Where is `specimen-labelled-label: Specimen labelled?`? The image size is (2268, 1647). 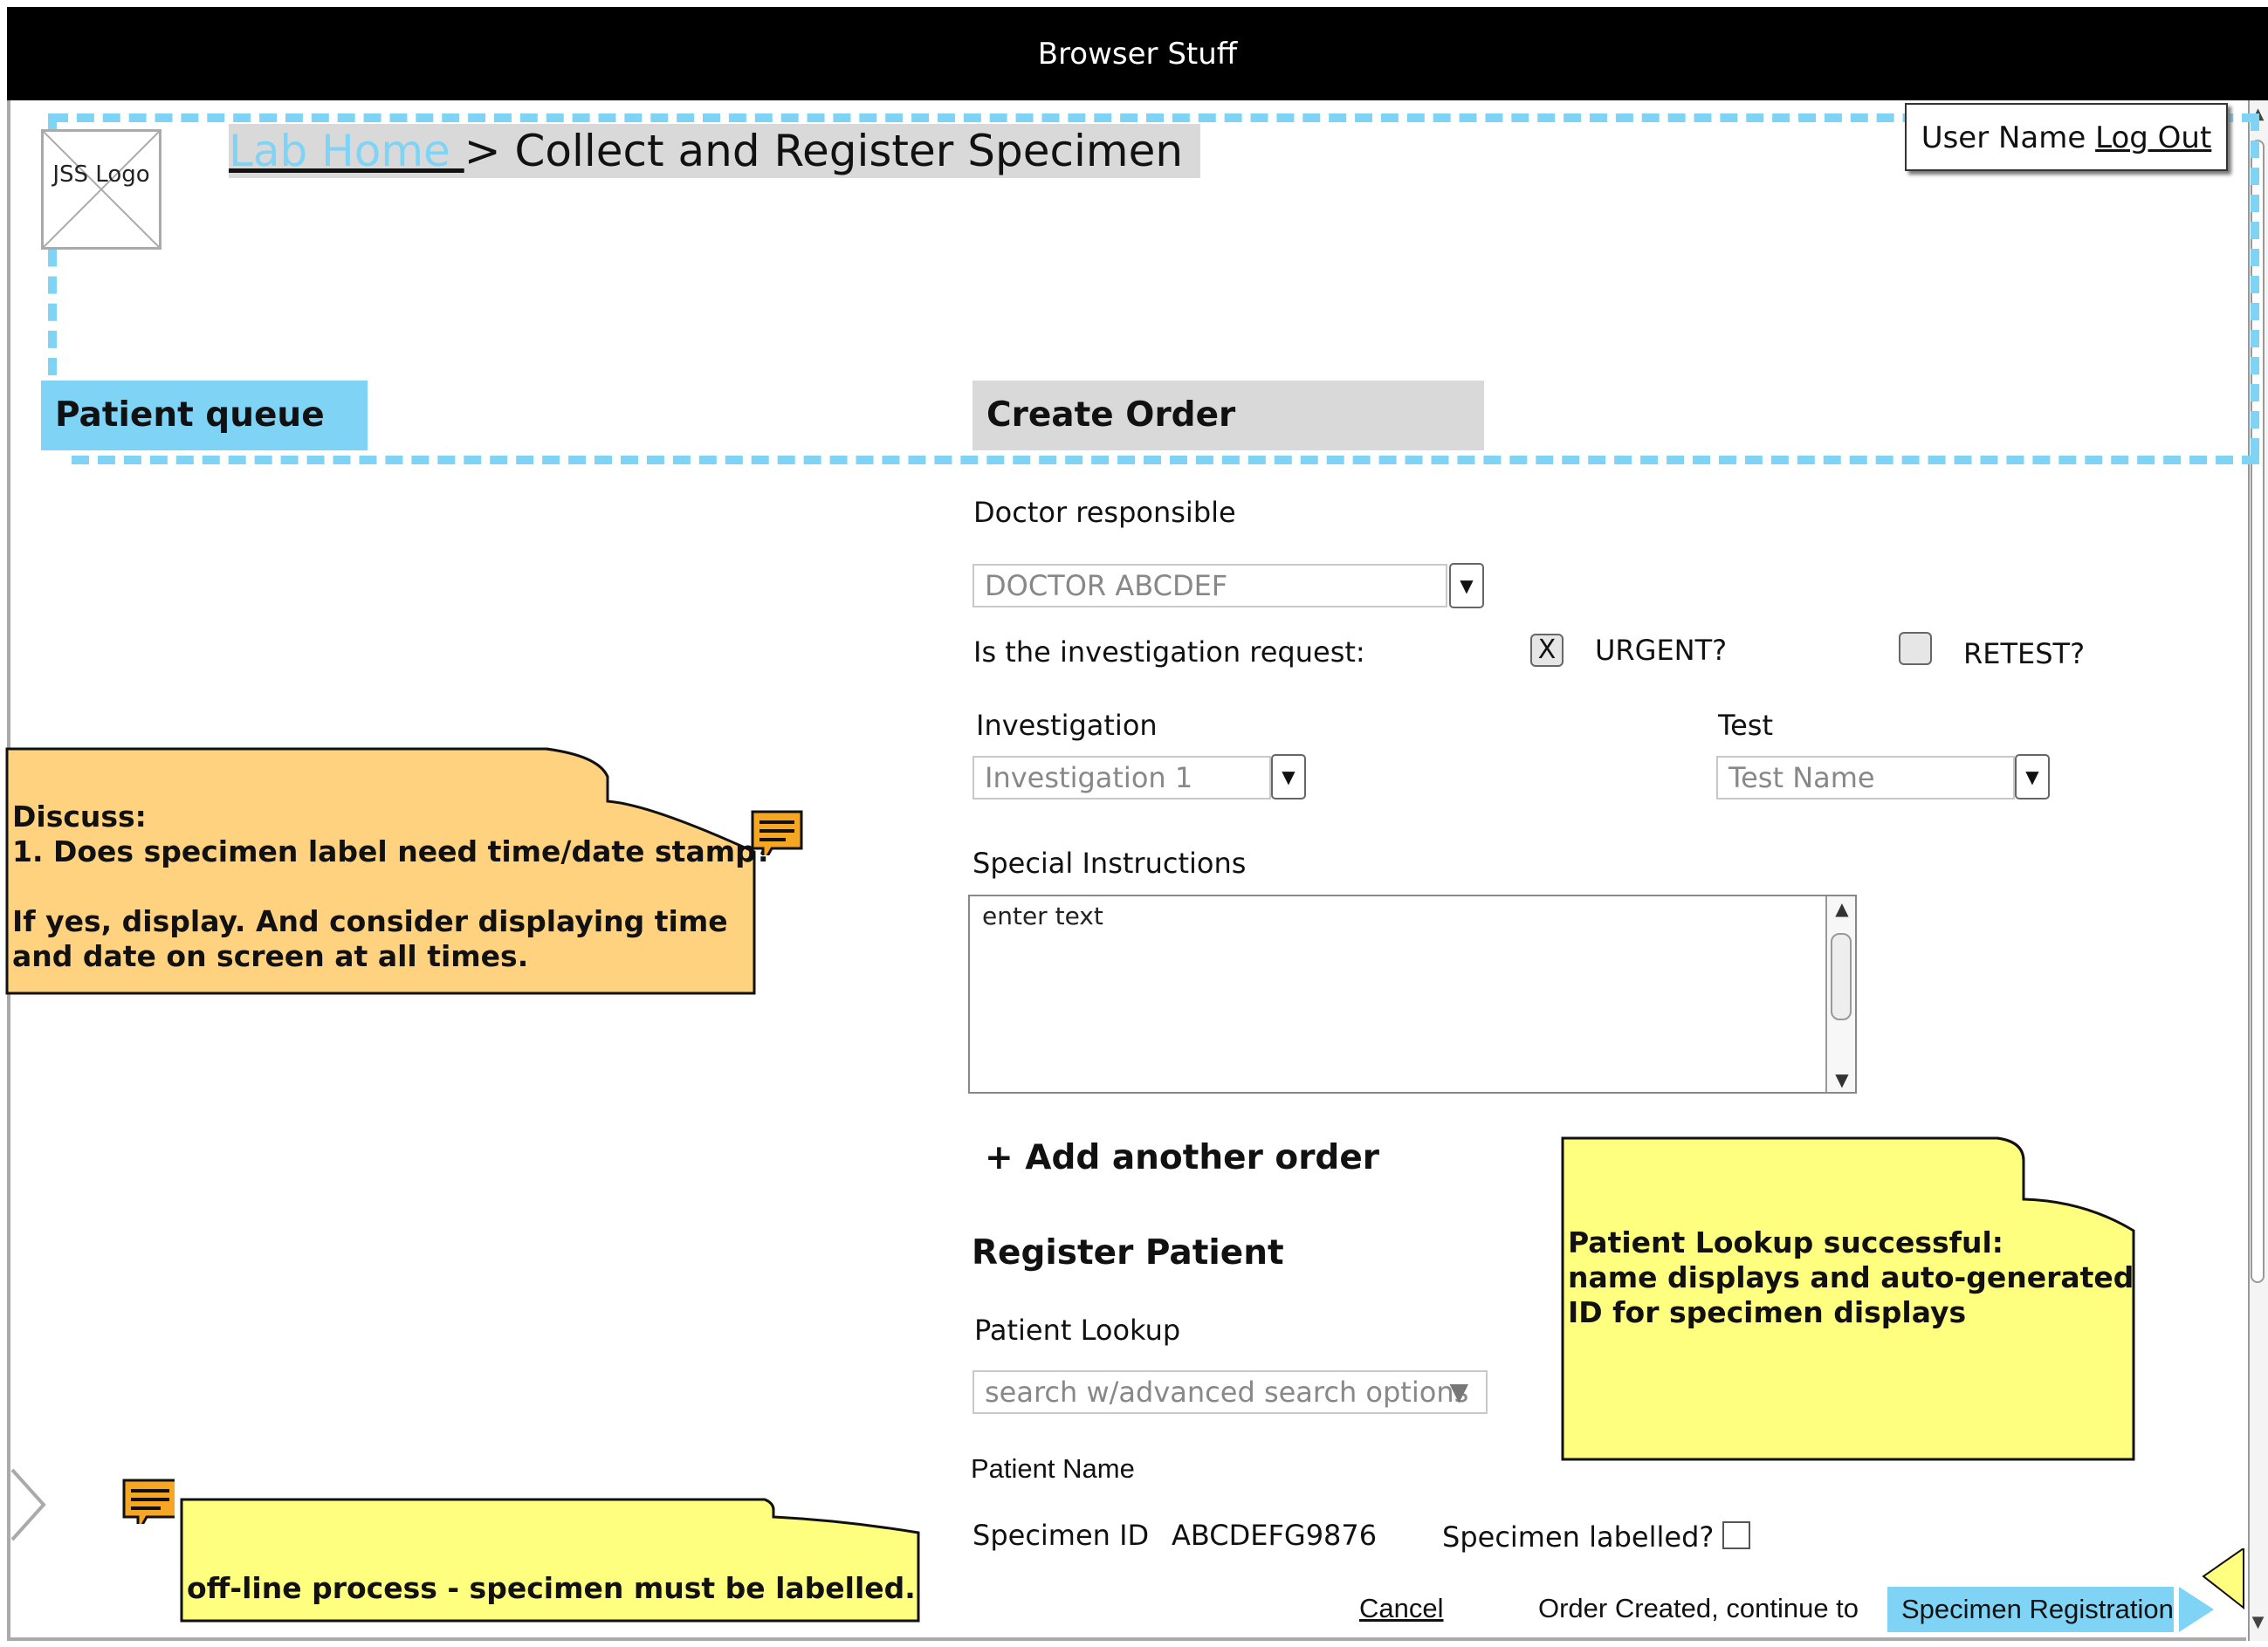
specimen-labelled-label: Specimen labelled? is located at coordinates (1579, 1537).